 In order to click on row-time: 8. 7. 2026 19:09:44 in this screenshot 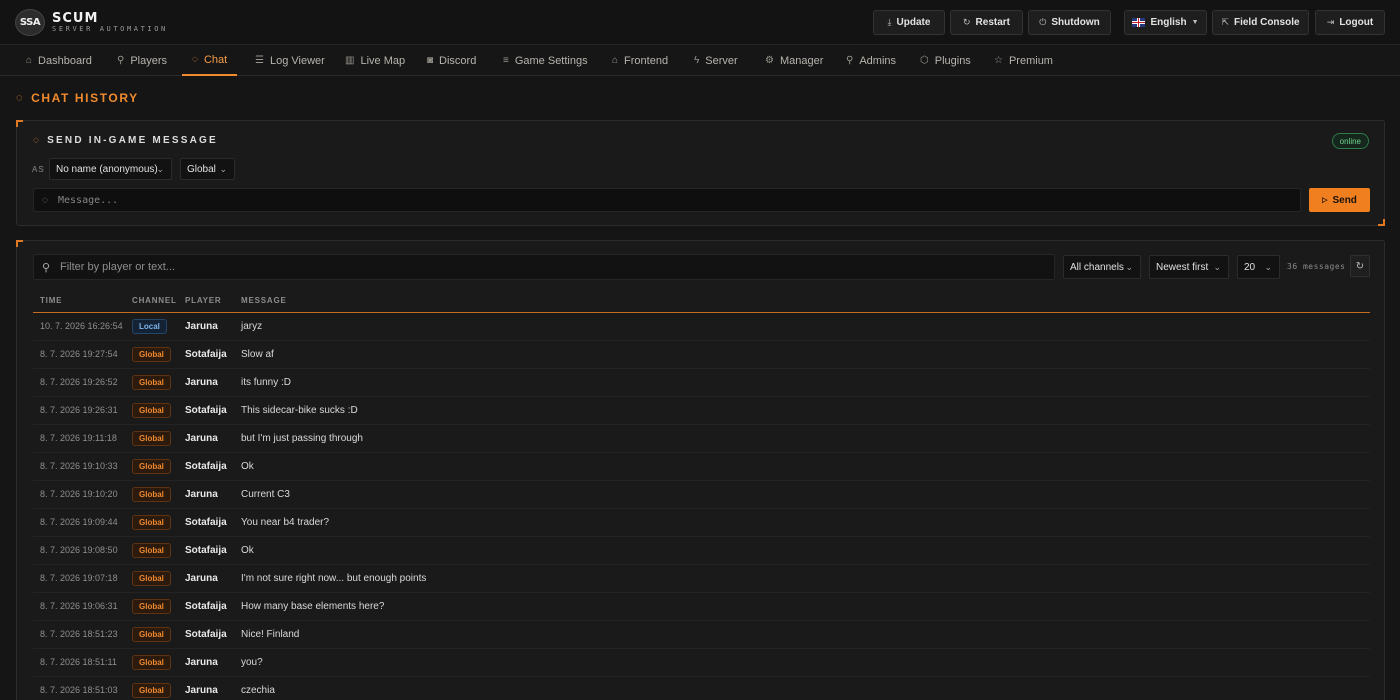, I will do `click(79, 522)`.